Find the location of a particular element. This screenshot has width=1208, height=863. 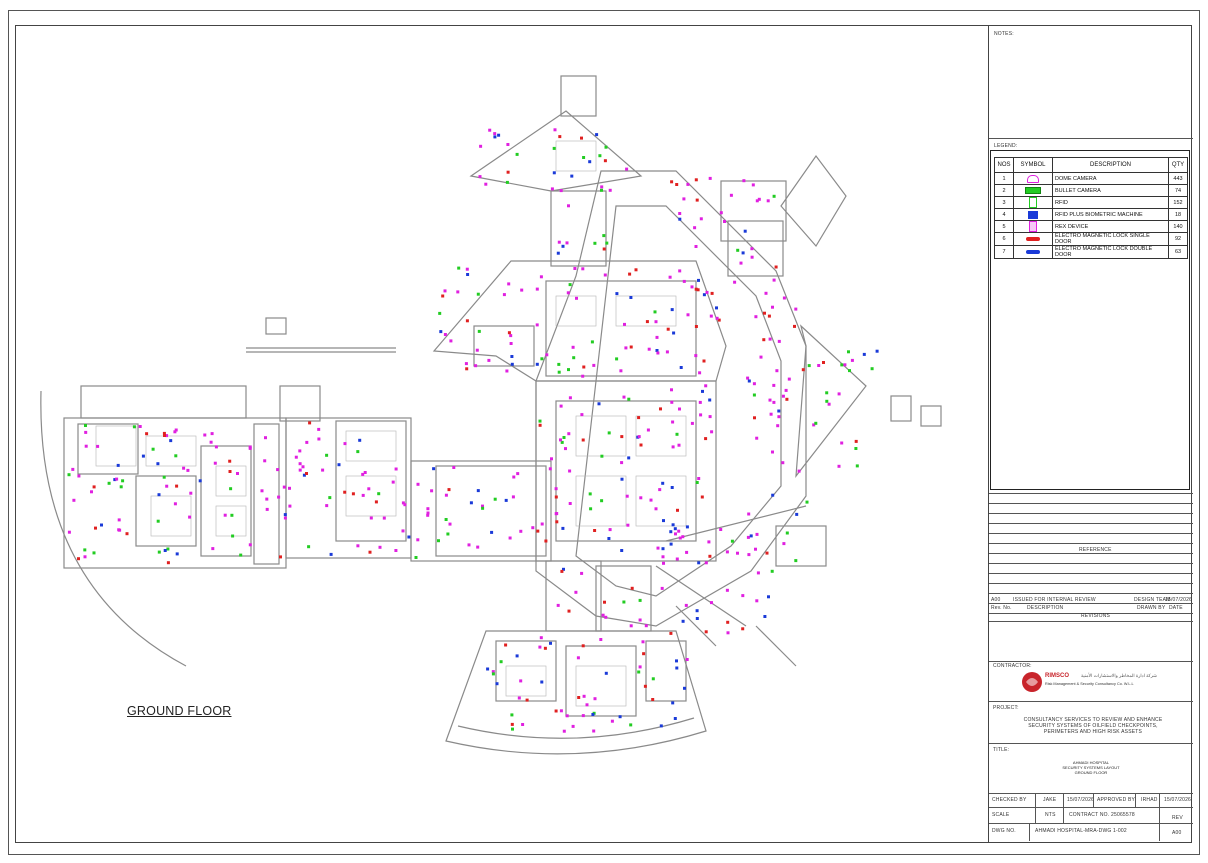

revision-date: 15/07/2026 is located at coordinates (1179, 600).